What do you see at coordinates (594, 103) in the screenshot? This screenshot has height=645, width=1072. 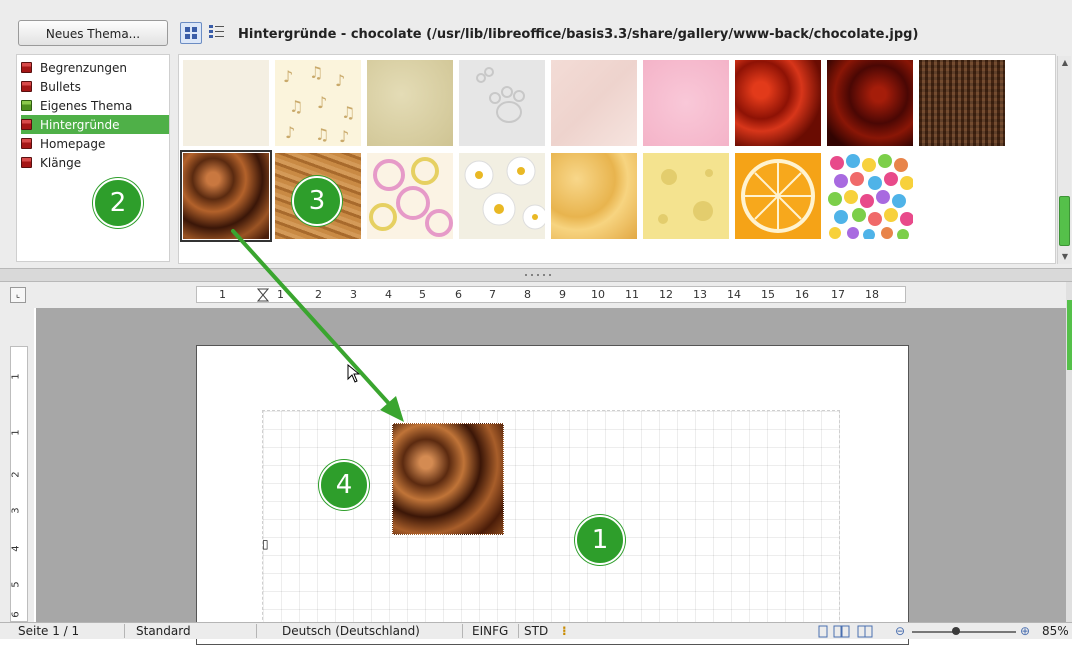 I see `thumbnail-pink-marble` at bounding box center [594, 103].